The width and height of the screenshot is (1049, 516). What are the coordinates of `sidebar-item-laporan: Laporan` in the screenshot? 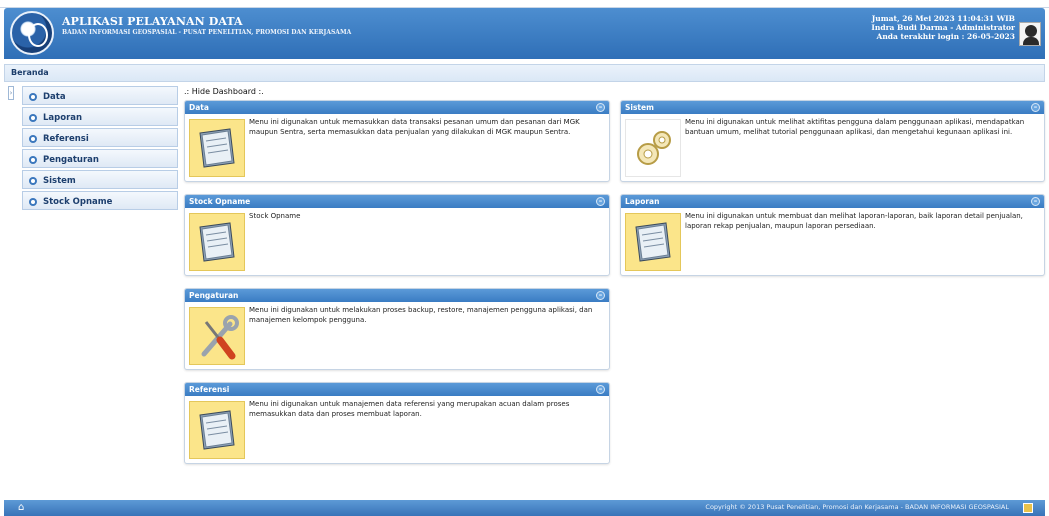 It's located at (100, 116).